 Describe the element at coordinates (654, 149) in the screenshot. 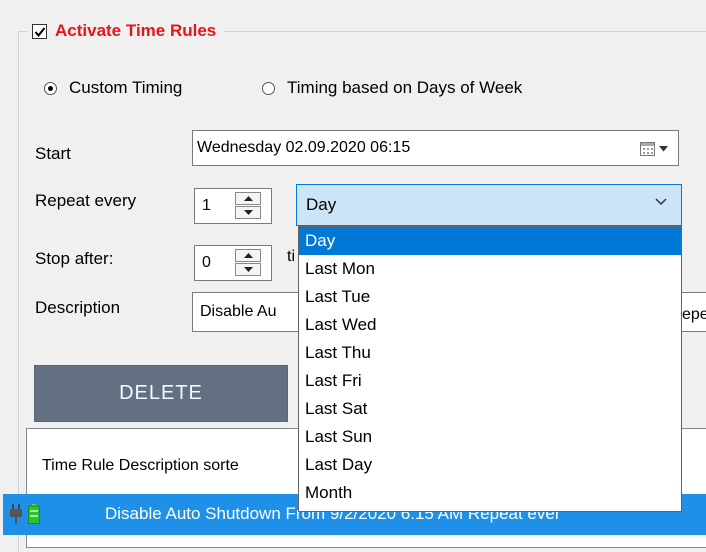

I see `calendar-dropdown-icon` at that location.